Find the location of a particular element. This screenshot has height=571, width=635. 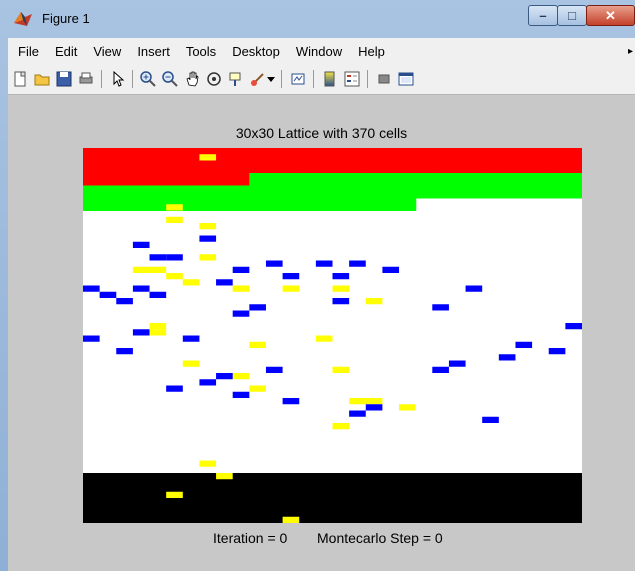

save-icon is located at coordinates (64, 79).